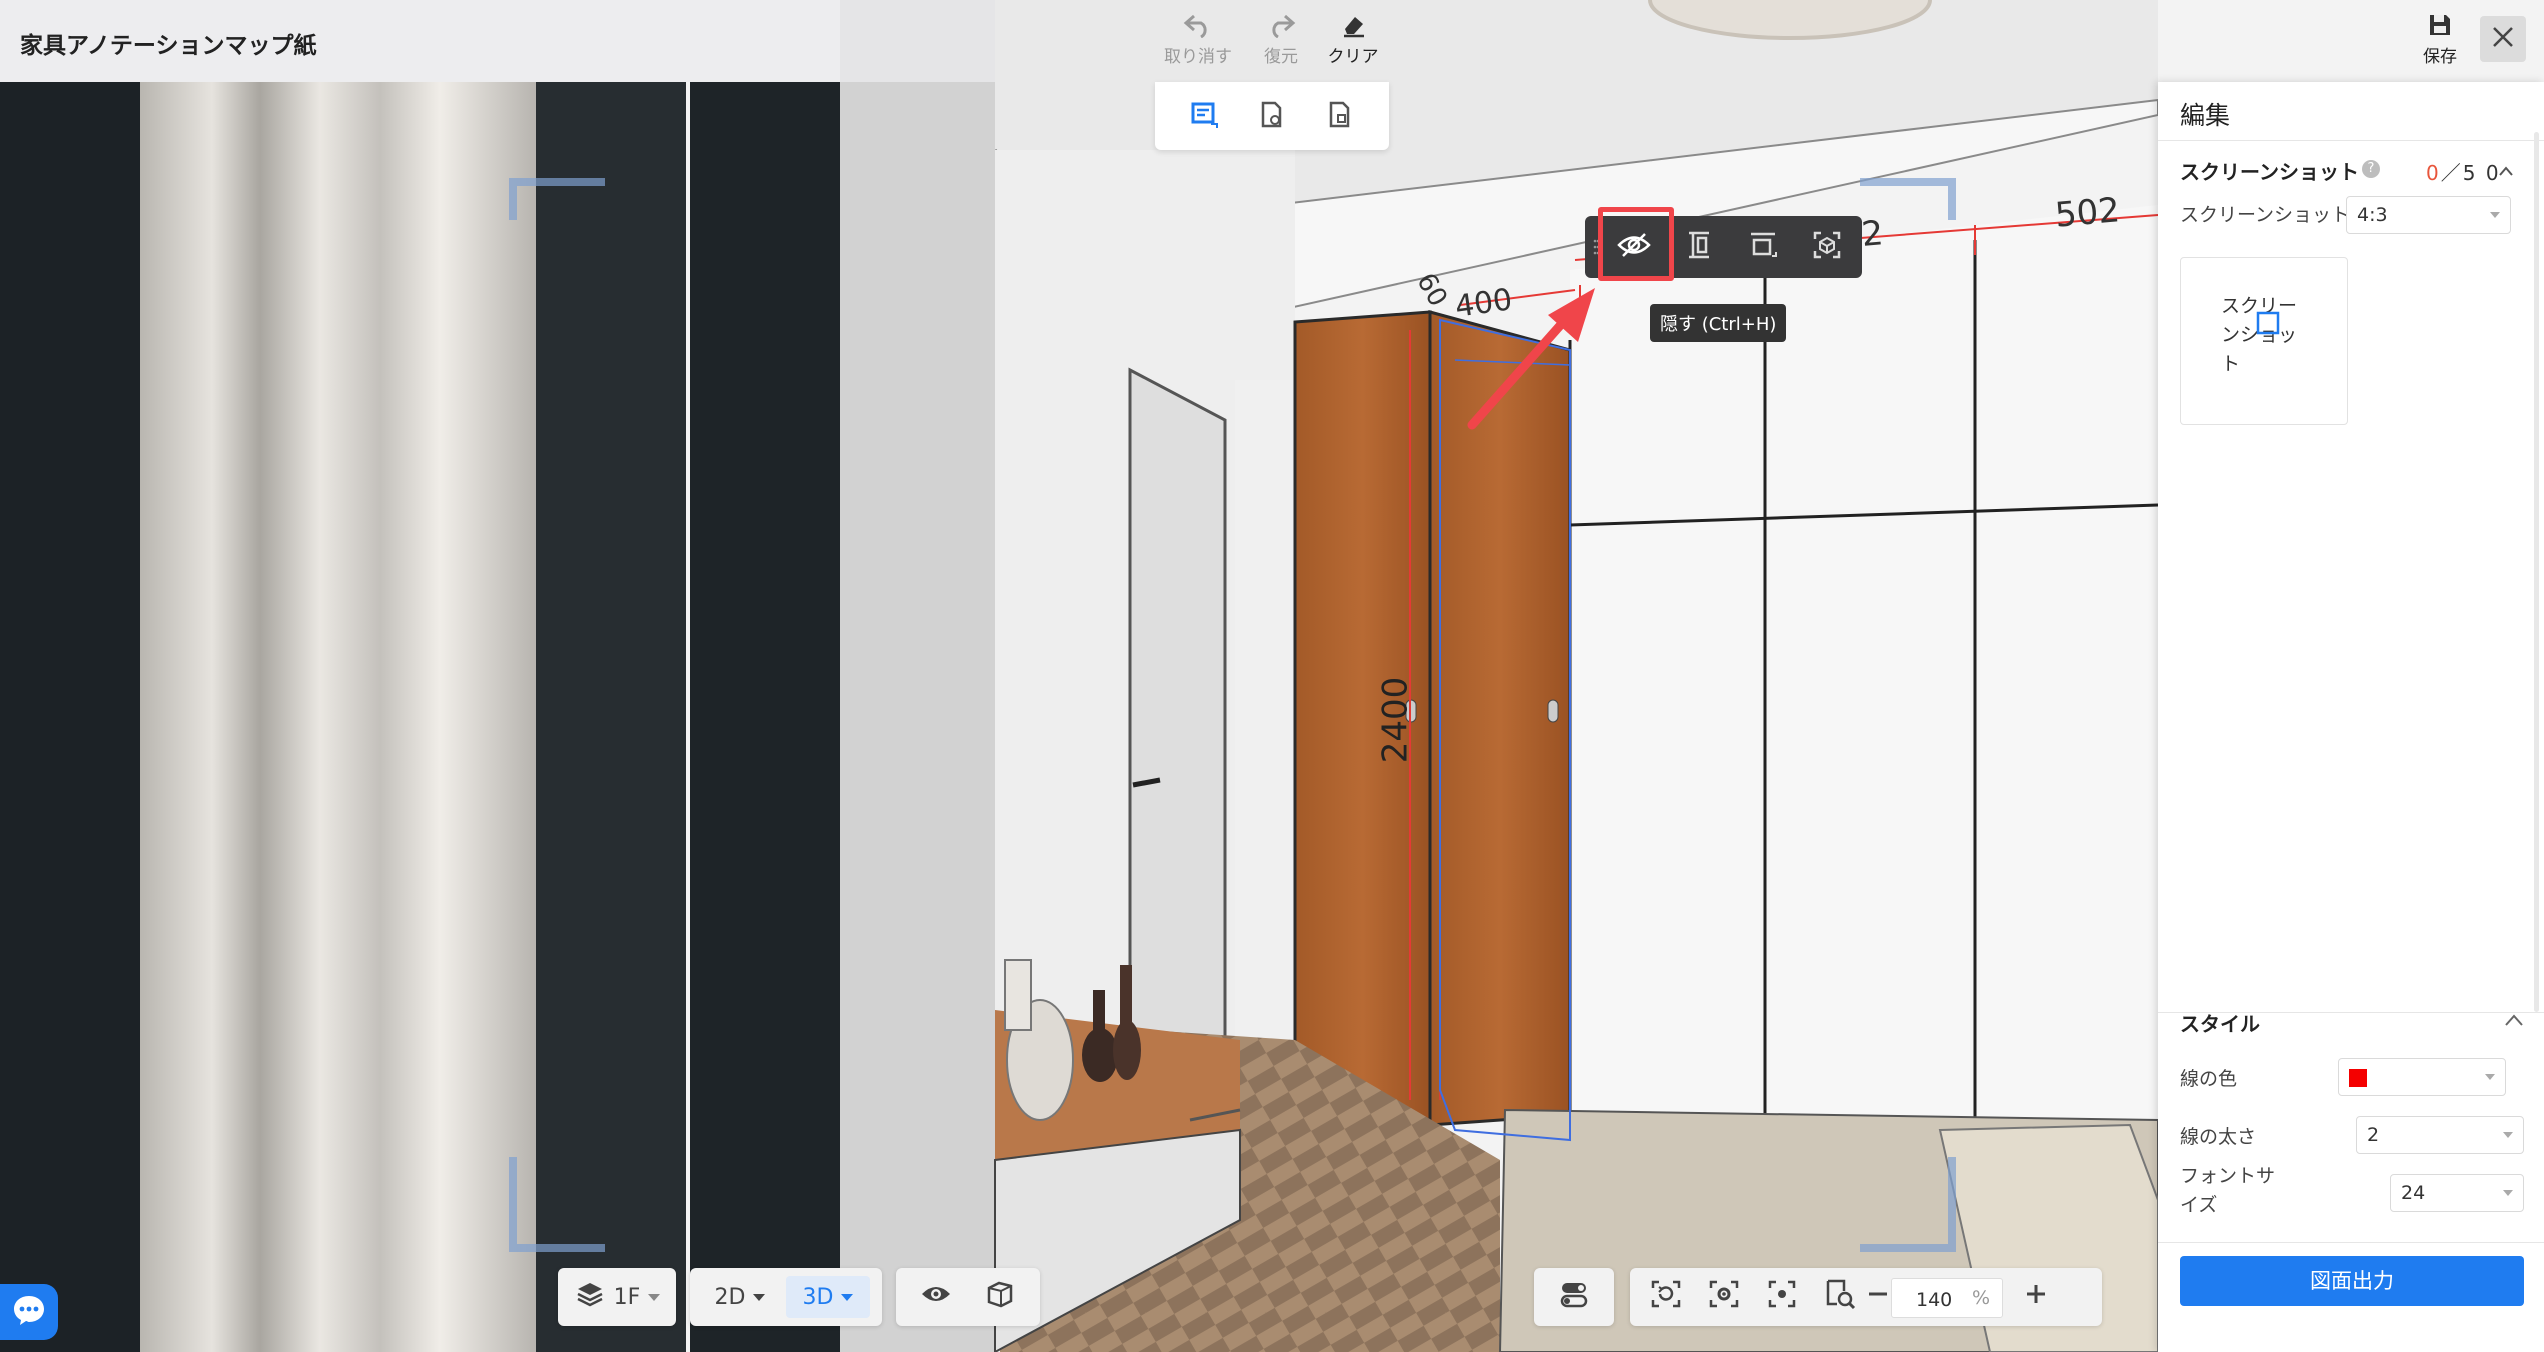  I want to click on view-mode-switch: 2D 3D, so click(786, 1297).